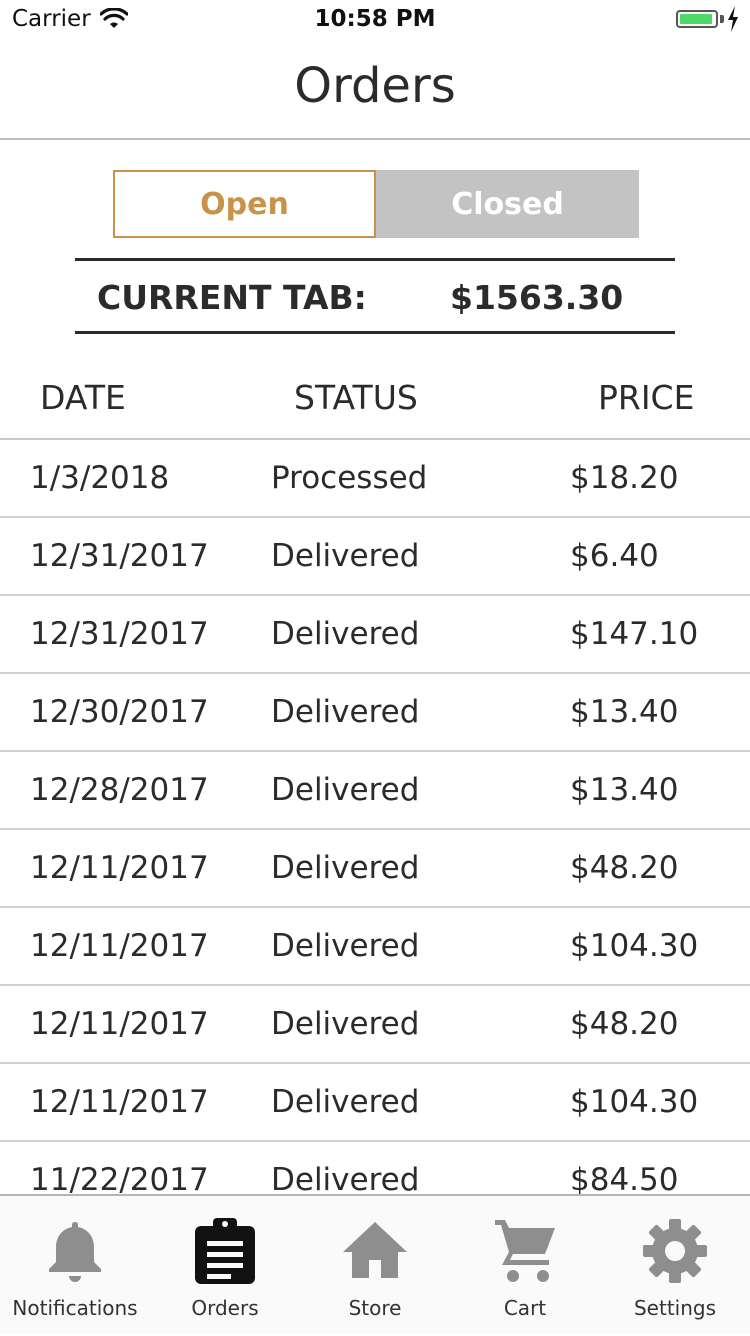  What do you see at coordinates (507, 204) in the screenshot?
I see `segment-closed: Closed` at bounding box center [507, 204].